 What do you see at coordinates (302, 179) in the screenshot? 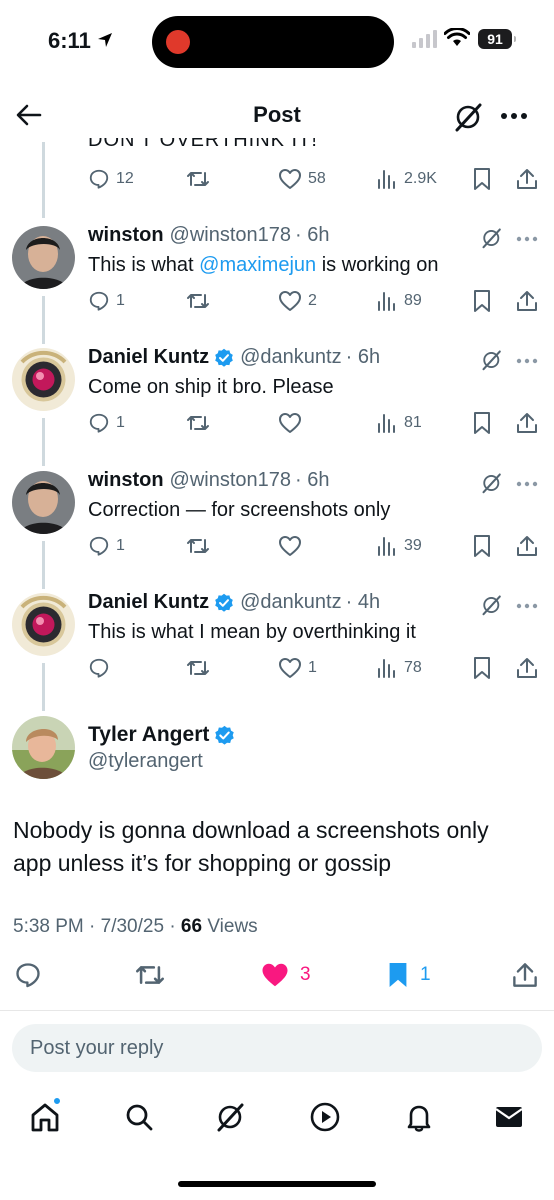
I see `like-button: 58` at bounding box center [302, 179].